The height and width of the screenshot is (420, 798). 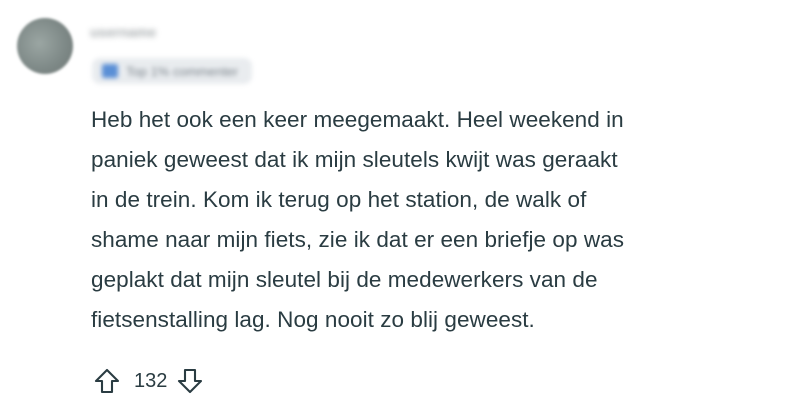 I want to click on user-flair: Top 1% commenter, so click(x=172, y=71).